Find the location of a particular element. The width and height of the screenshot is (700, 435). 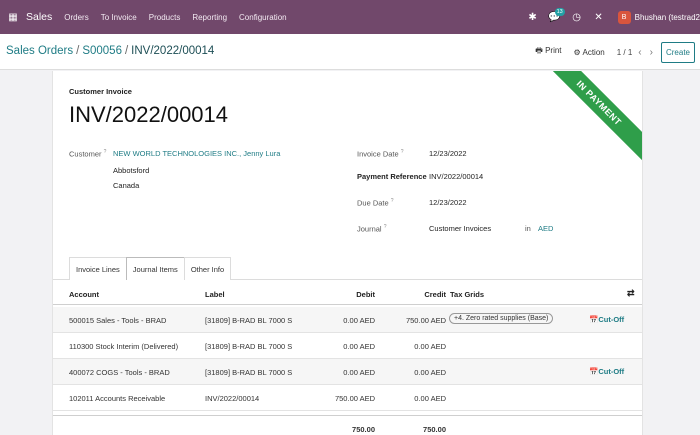

pager-previous-icon: ‹ is located at coordinates (639, 52).